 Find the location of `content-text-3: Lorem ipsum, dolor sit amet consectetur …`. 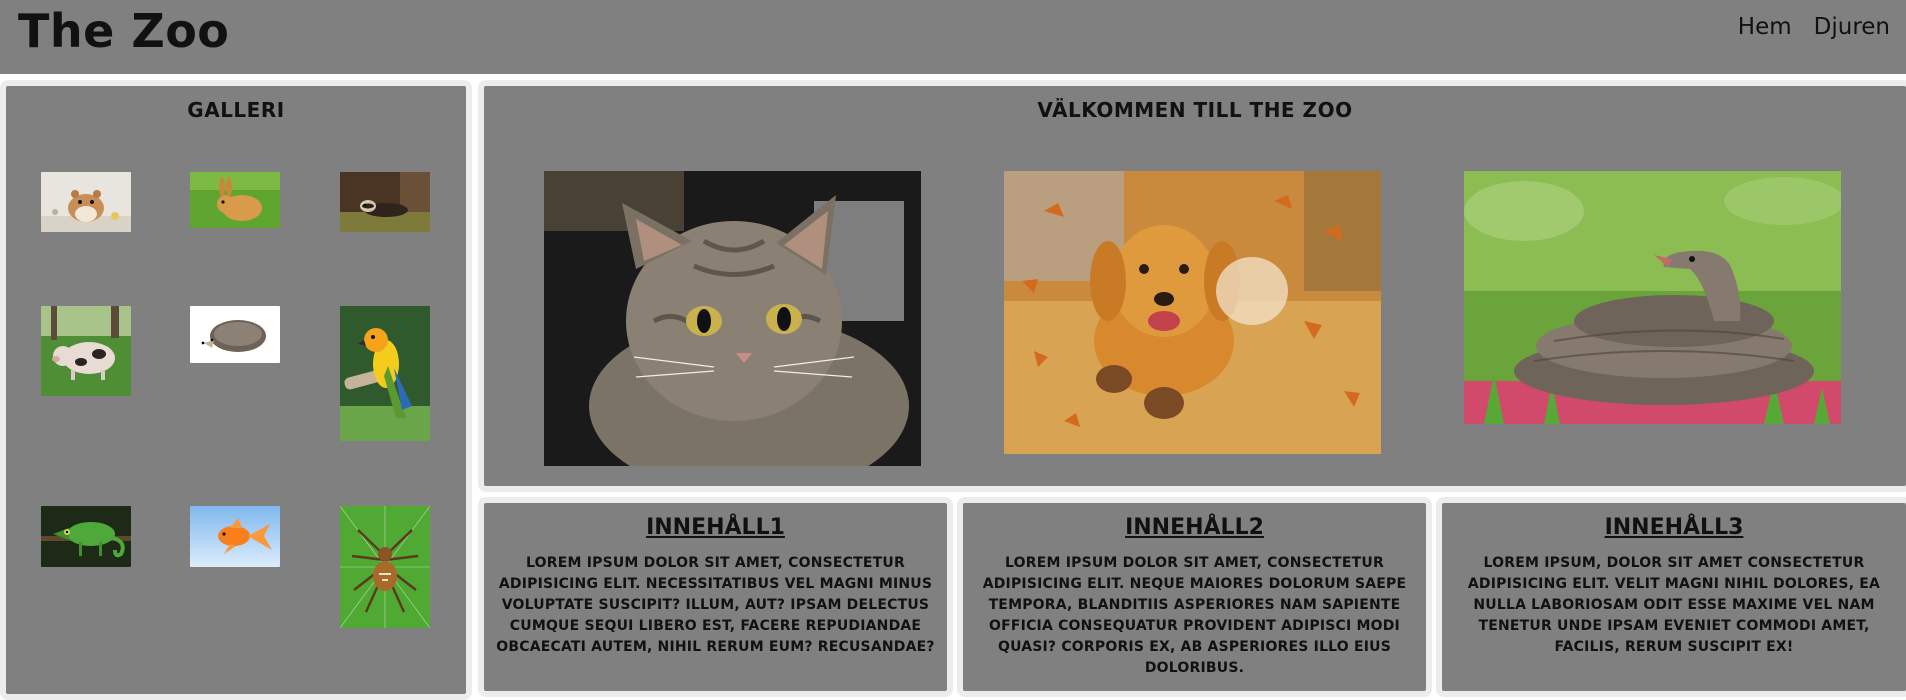

content-text-3: Lorem ipsum, dolor sit amet consectetur … is located at coordinates (1674, 605).